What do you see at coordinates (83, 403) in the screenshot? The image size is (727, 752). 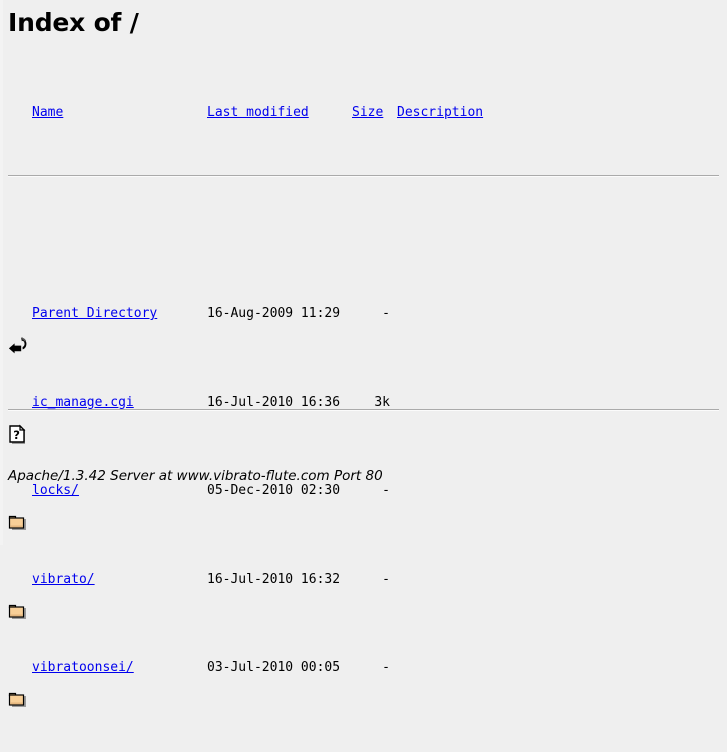 I see `entry-link: ic_manage.cgi` at bounding box center [83, 403].